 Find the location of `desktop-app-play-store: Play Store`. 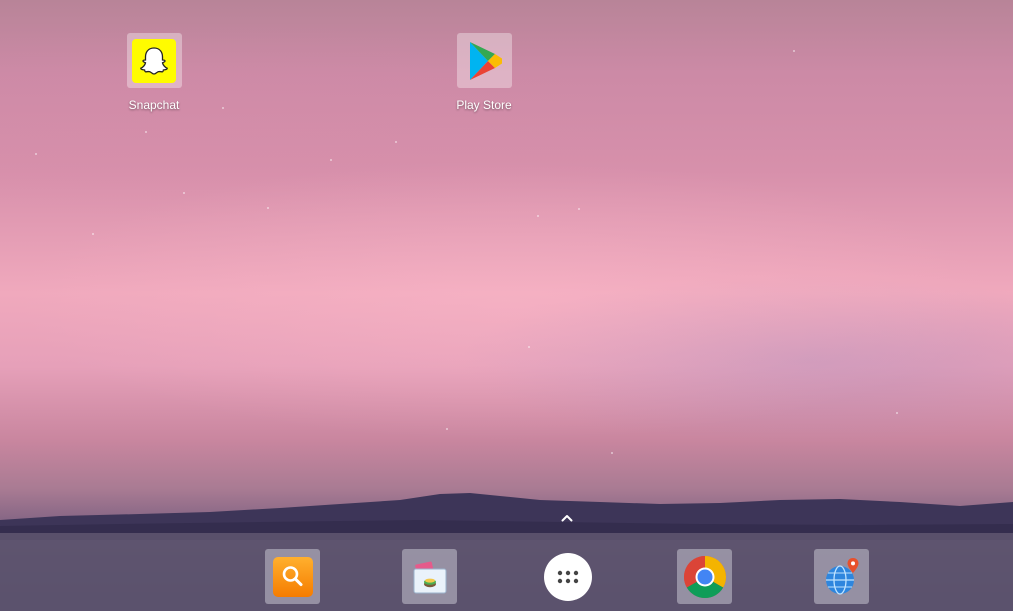

desktop-app-play-store: Play Store is located at coordinates (484, 72).